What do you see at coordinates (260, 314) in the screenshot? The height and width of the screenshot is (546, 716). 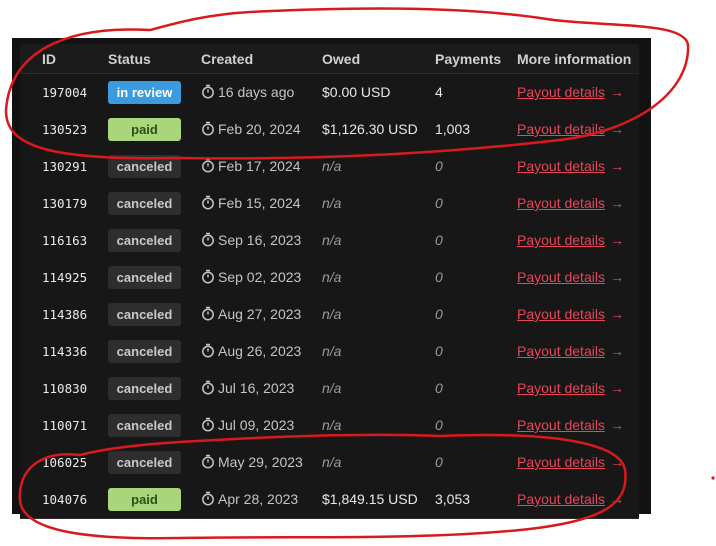 I see `created-date-text: Aug 27, 2023` at bounding box center [260, 314].